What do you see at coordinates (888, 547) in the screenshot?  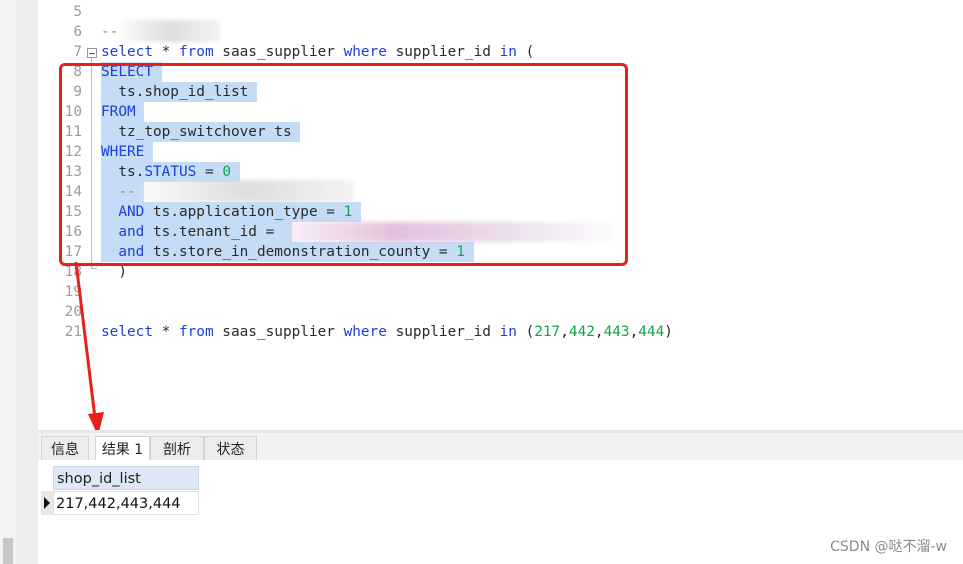 I see `watermark: CSDN @哒不溜-w` at bounding box center [888, 547].